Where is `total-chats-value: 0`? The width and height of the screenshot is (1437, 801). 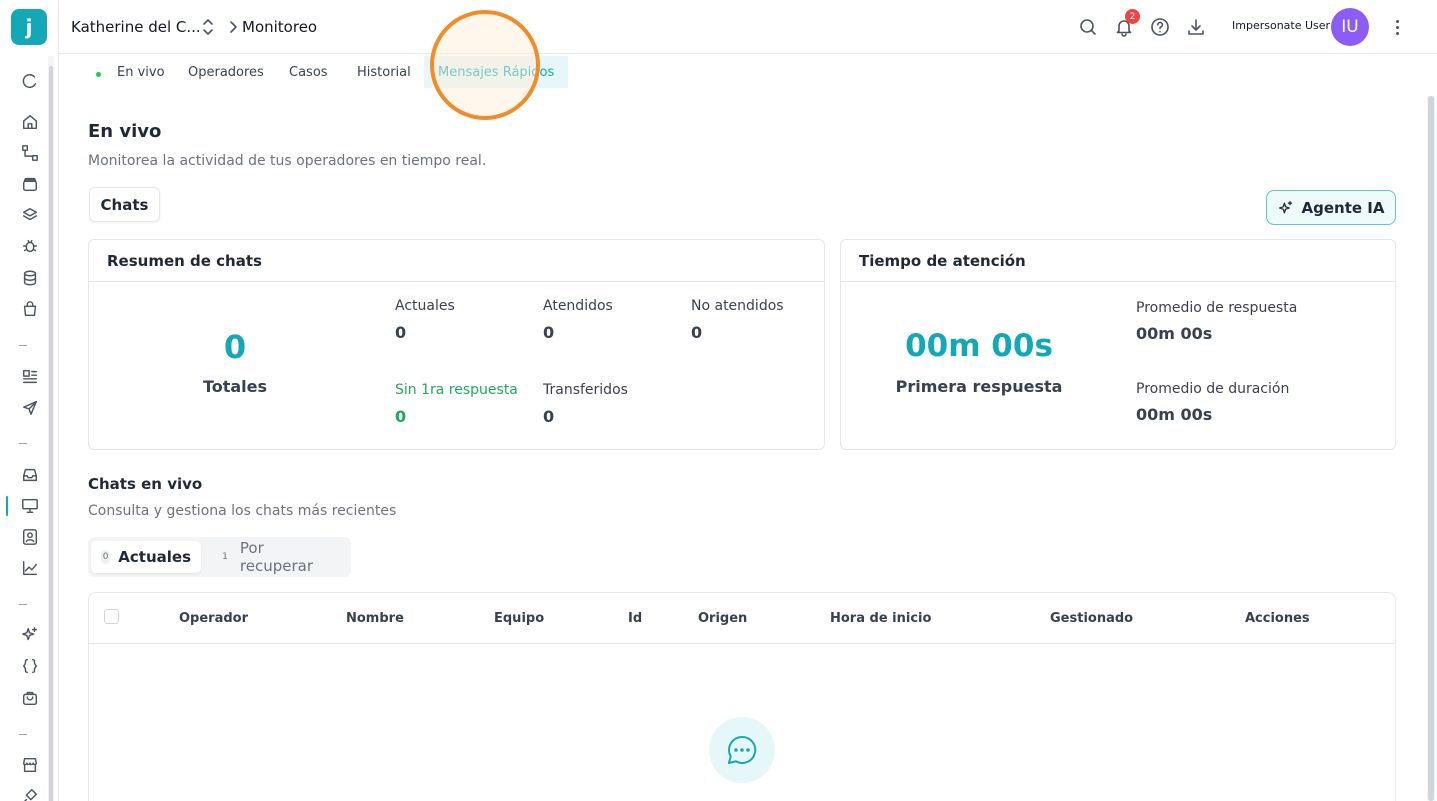 total-chats-value: 0 is located at coordinates (235, 347).